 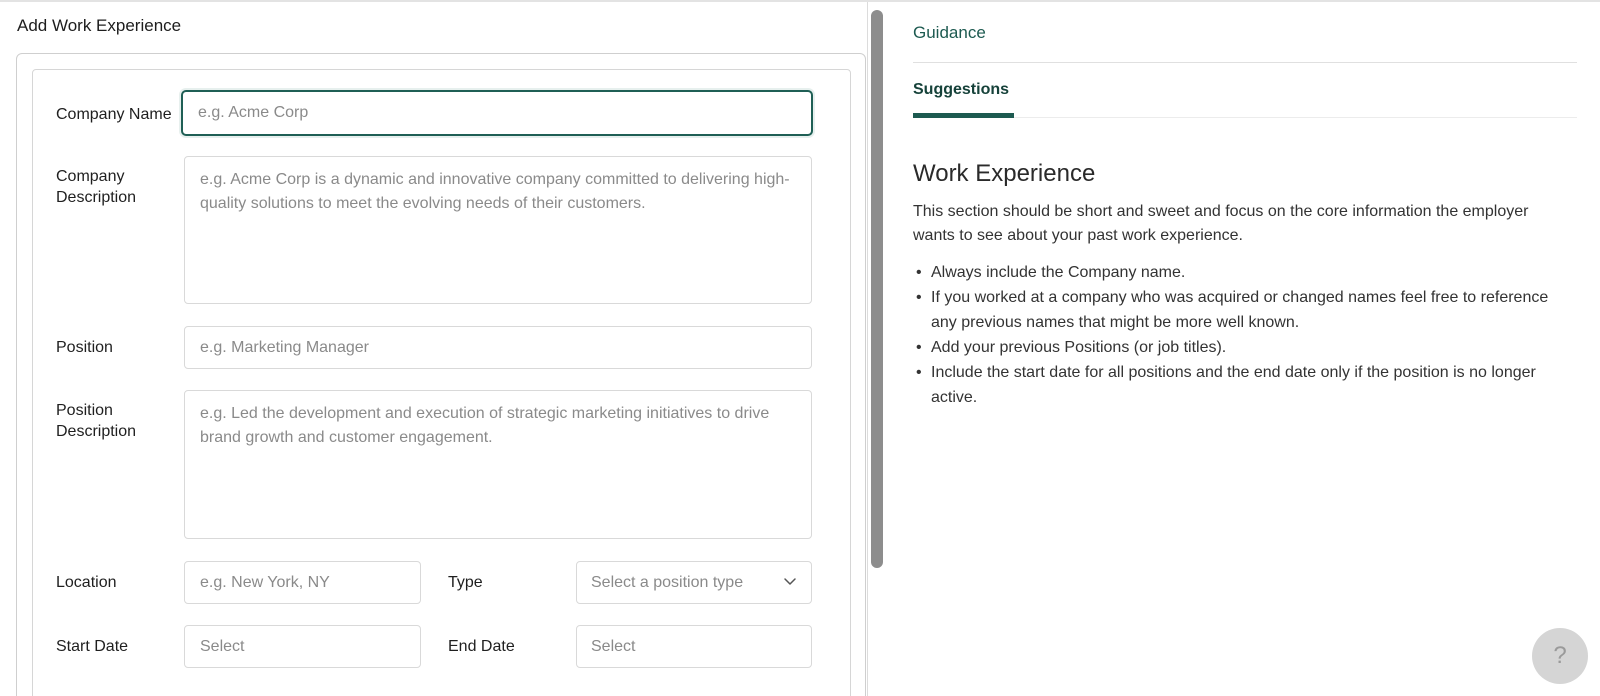 What do you see at coordinates (667, 582) in the screenshot?
I see `position-type-placeholder: Select a position type` at bounding box center [667, 582].